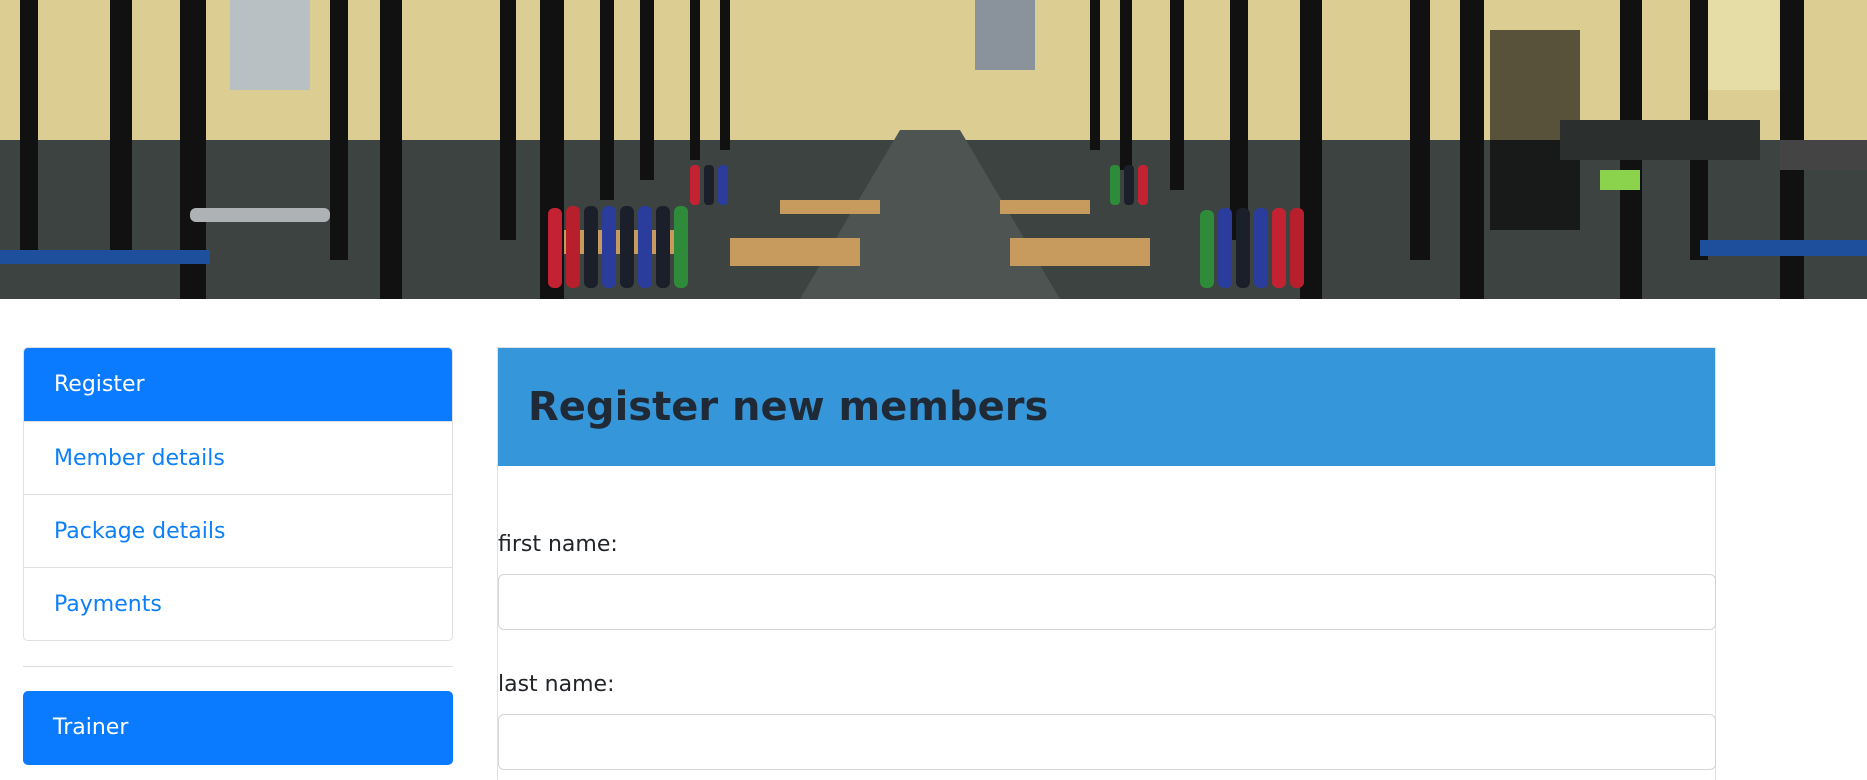 The height and width of the screenshot is (780, 1867). What do you see at coordinates (238, 384) in the screenshot?
I see `sidebar-item-register: Register` at bounding box center [238, 384].